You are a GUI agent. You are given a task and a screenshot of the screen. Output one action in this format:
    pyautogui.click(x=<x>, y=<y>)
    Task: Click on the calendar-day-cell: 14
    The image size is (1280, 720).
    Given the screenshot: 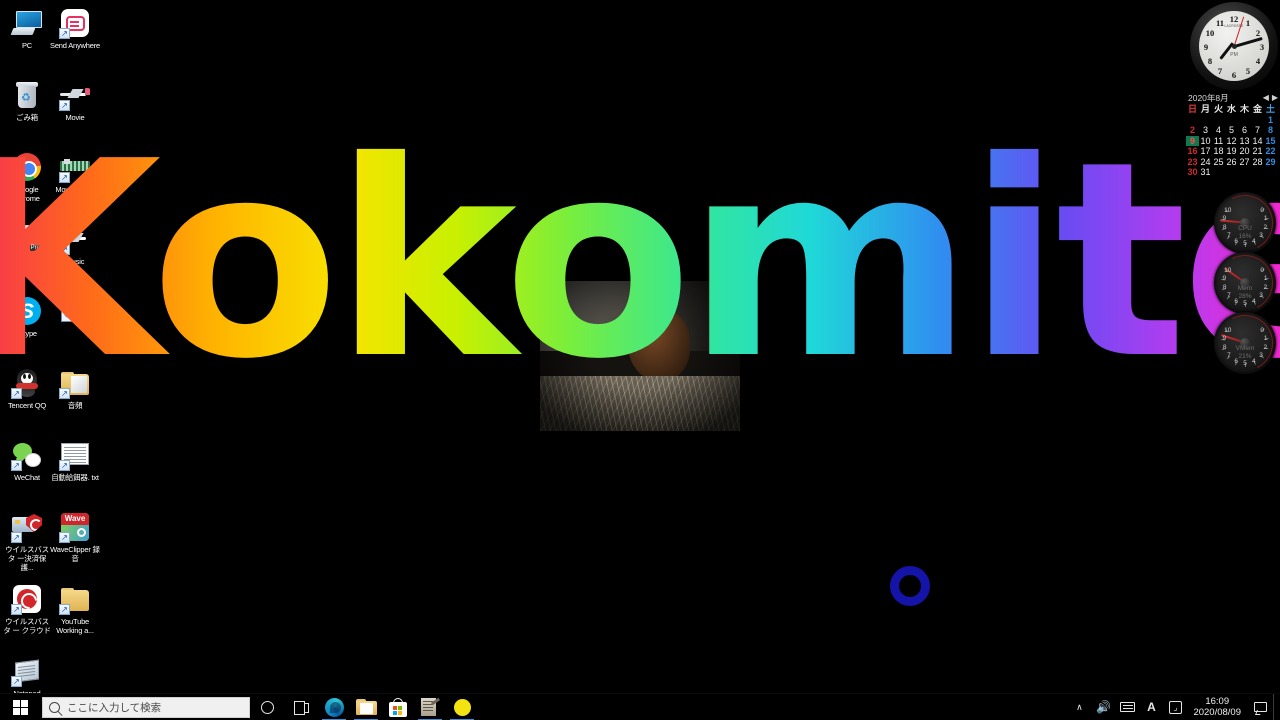 What is the action you would take?
    pyautogui.click(x=1257, y=141)
    